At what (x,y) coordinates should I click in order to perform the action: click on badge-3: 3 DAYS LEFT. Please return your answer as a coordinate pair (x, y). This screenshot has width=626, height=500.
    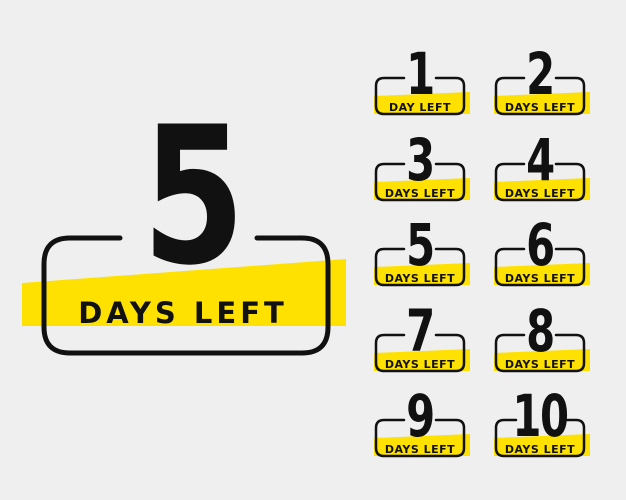
    Looking at the image, I should click on (420, 169).